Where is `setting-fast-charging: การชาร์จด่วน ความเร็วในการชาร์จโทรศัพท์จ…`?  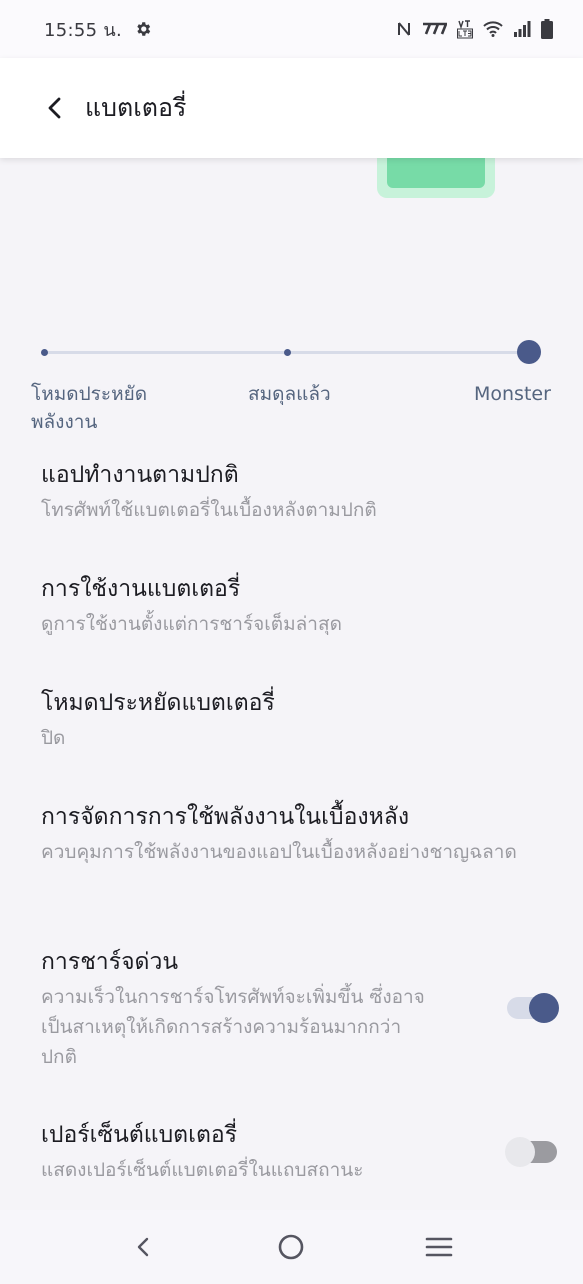 setting-fast-charging: การชาร์จด่วน ความเร็วในการชาร์จโทรศัพท์จ… is located at coordinates (301, 1009).